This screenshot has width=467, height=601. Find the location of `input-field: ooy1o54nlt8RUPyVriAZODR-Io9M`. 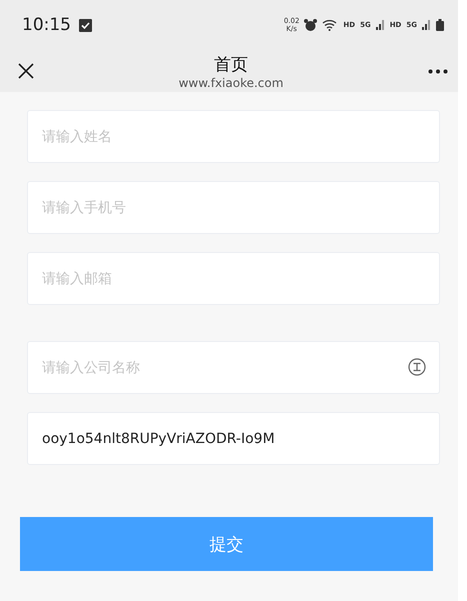

input-field: ooy1o54nlt8RUPyVriAZODR-Io9M is located at coordinates (233, 438).